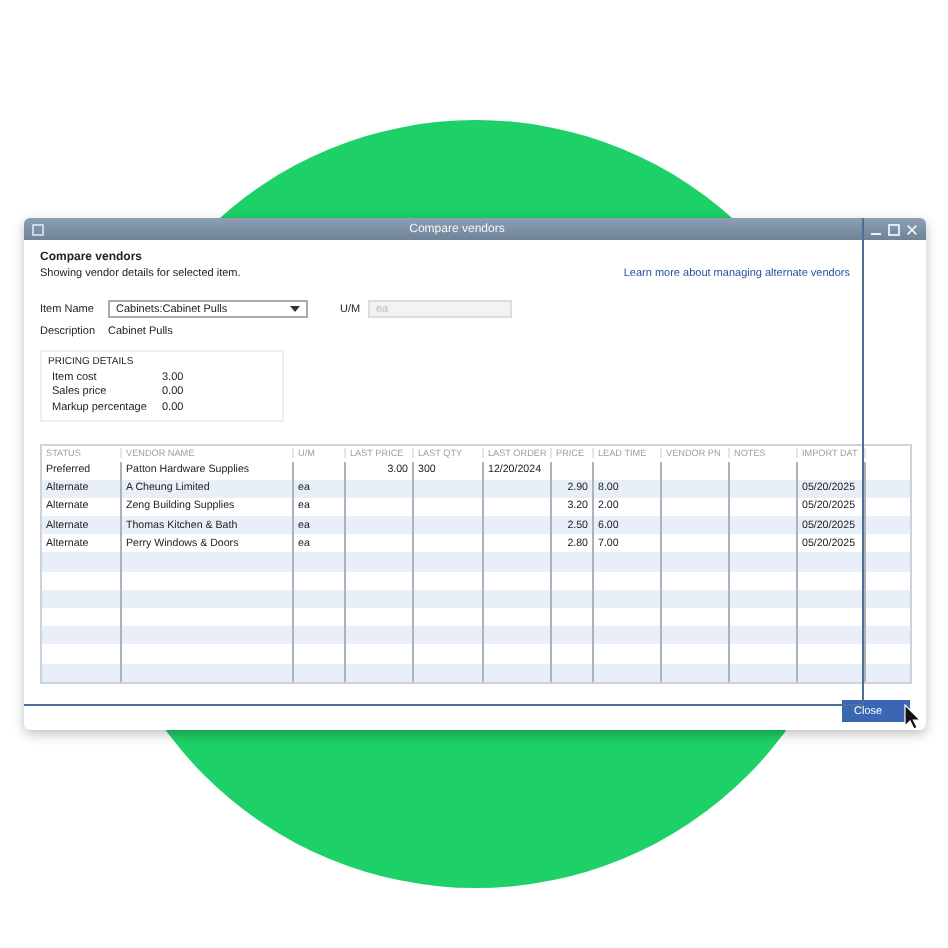 Image resolution: width=948 pixels, height=948 pixels. What do you see at coordinates (912, 229) in the screenshot?
I see `close-icon` at bounding box center [912, 229].